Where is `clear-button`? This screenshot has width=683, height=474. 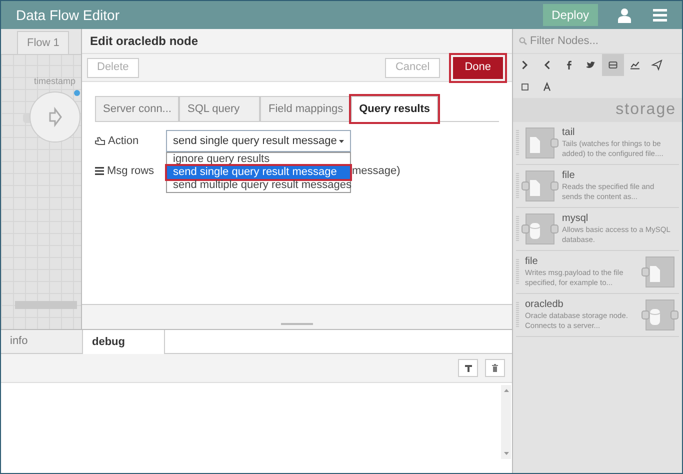 clear-button is located at coordinates (495, 368).